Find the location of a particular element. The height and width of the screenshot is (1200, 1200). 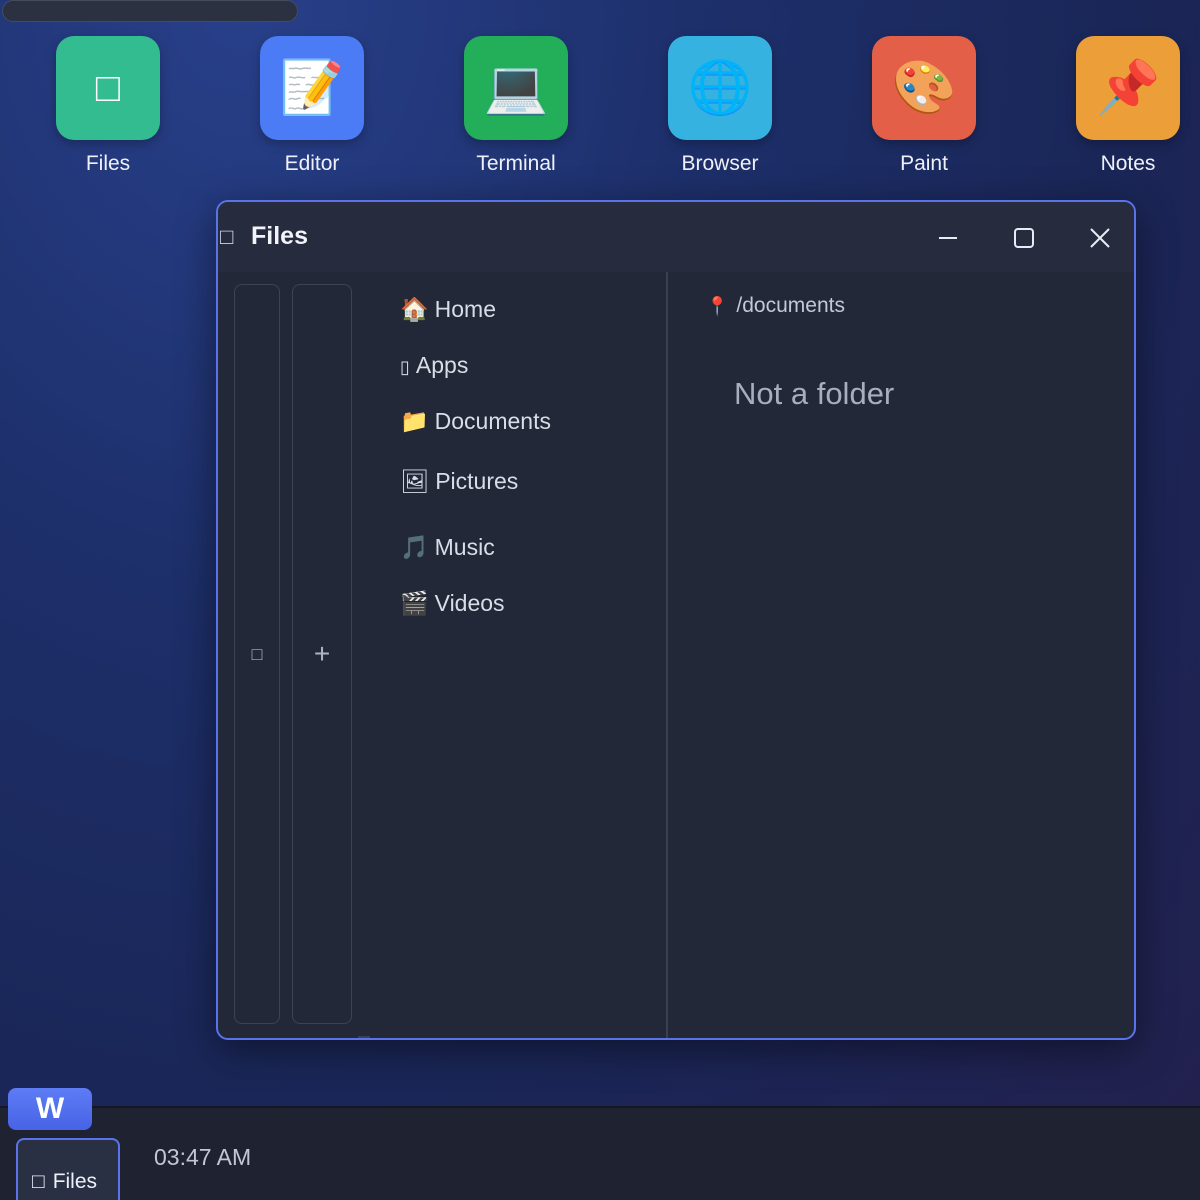

plus-icon: + is located at coordinates (322, 653).